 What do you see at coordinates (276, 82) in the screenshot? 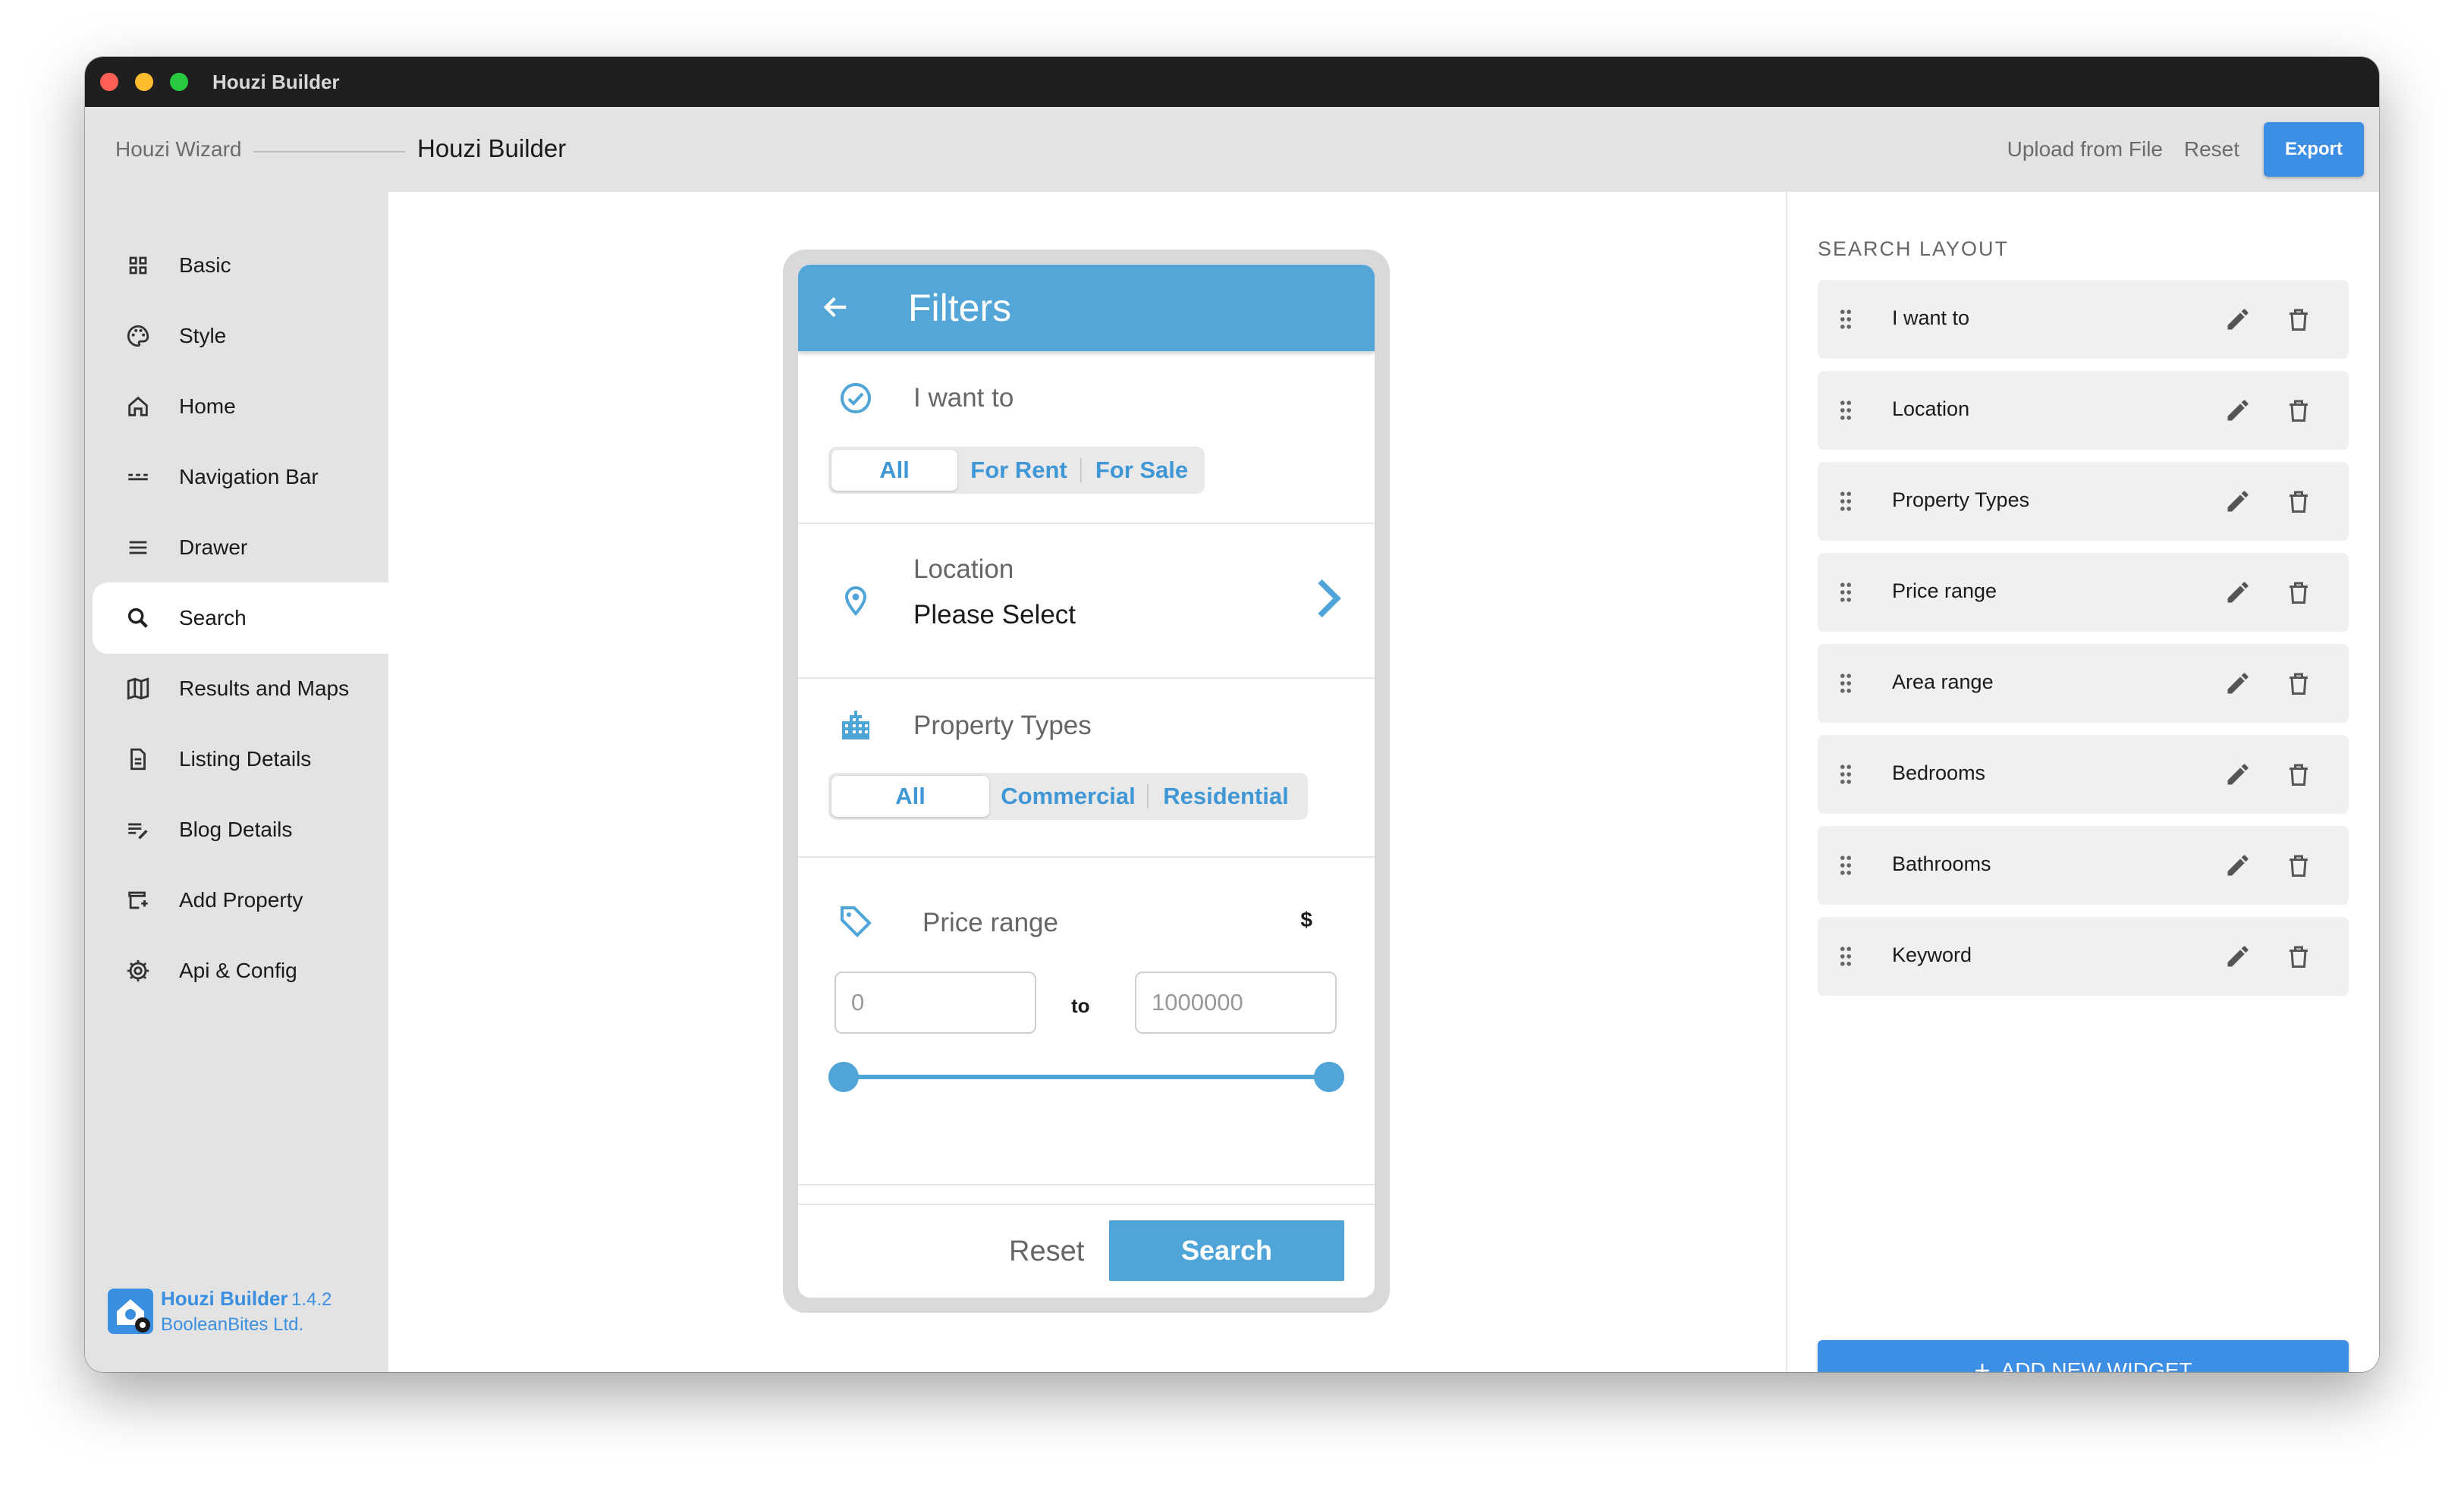
I see `window-title: Houzi Builder` at bounding box center [276, 82].